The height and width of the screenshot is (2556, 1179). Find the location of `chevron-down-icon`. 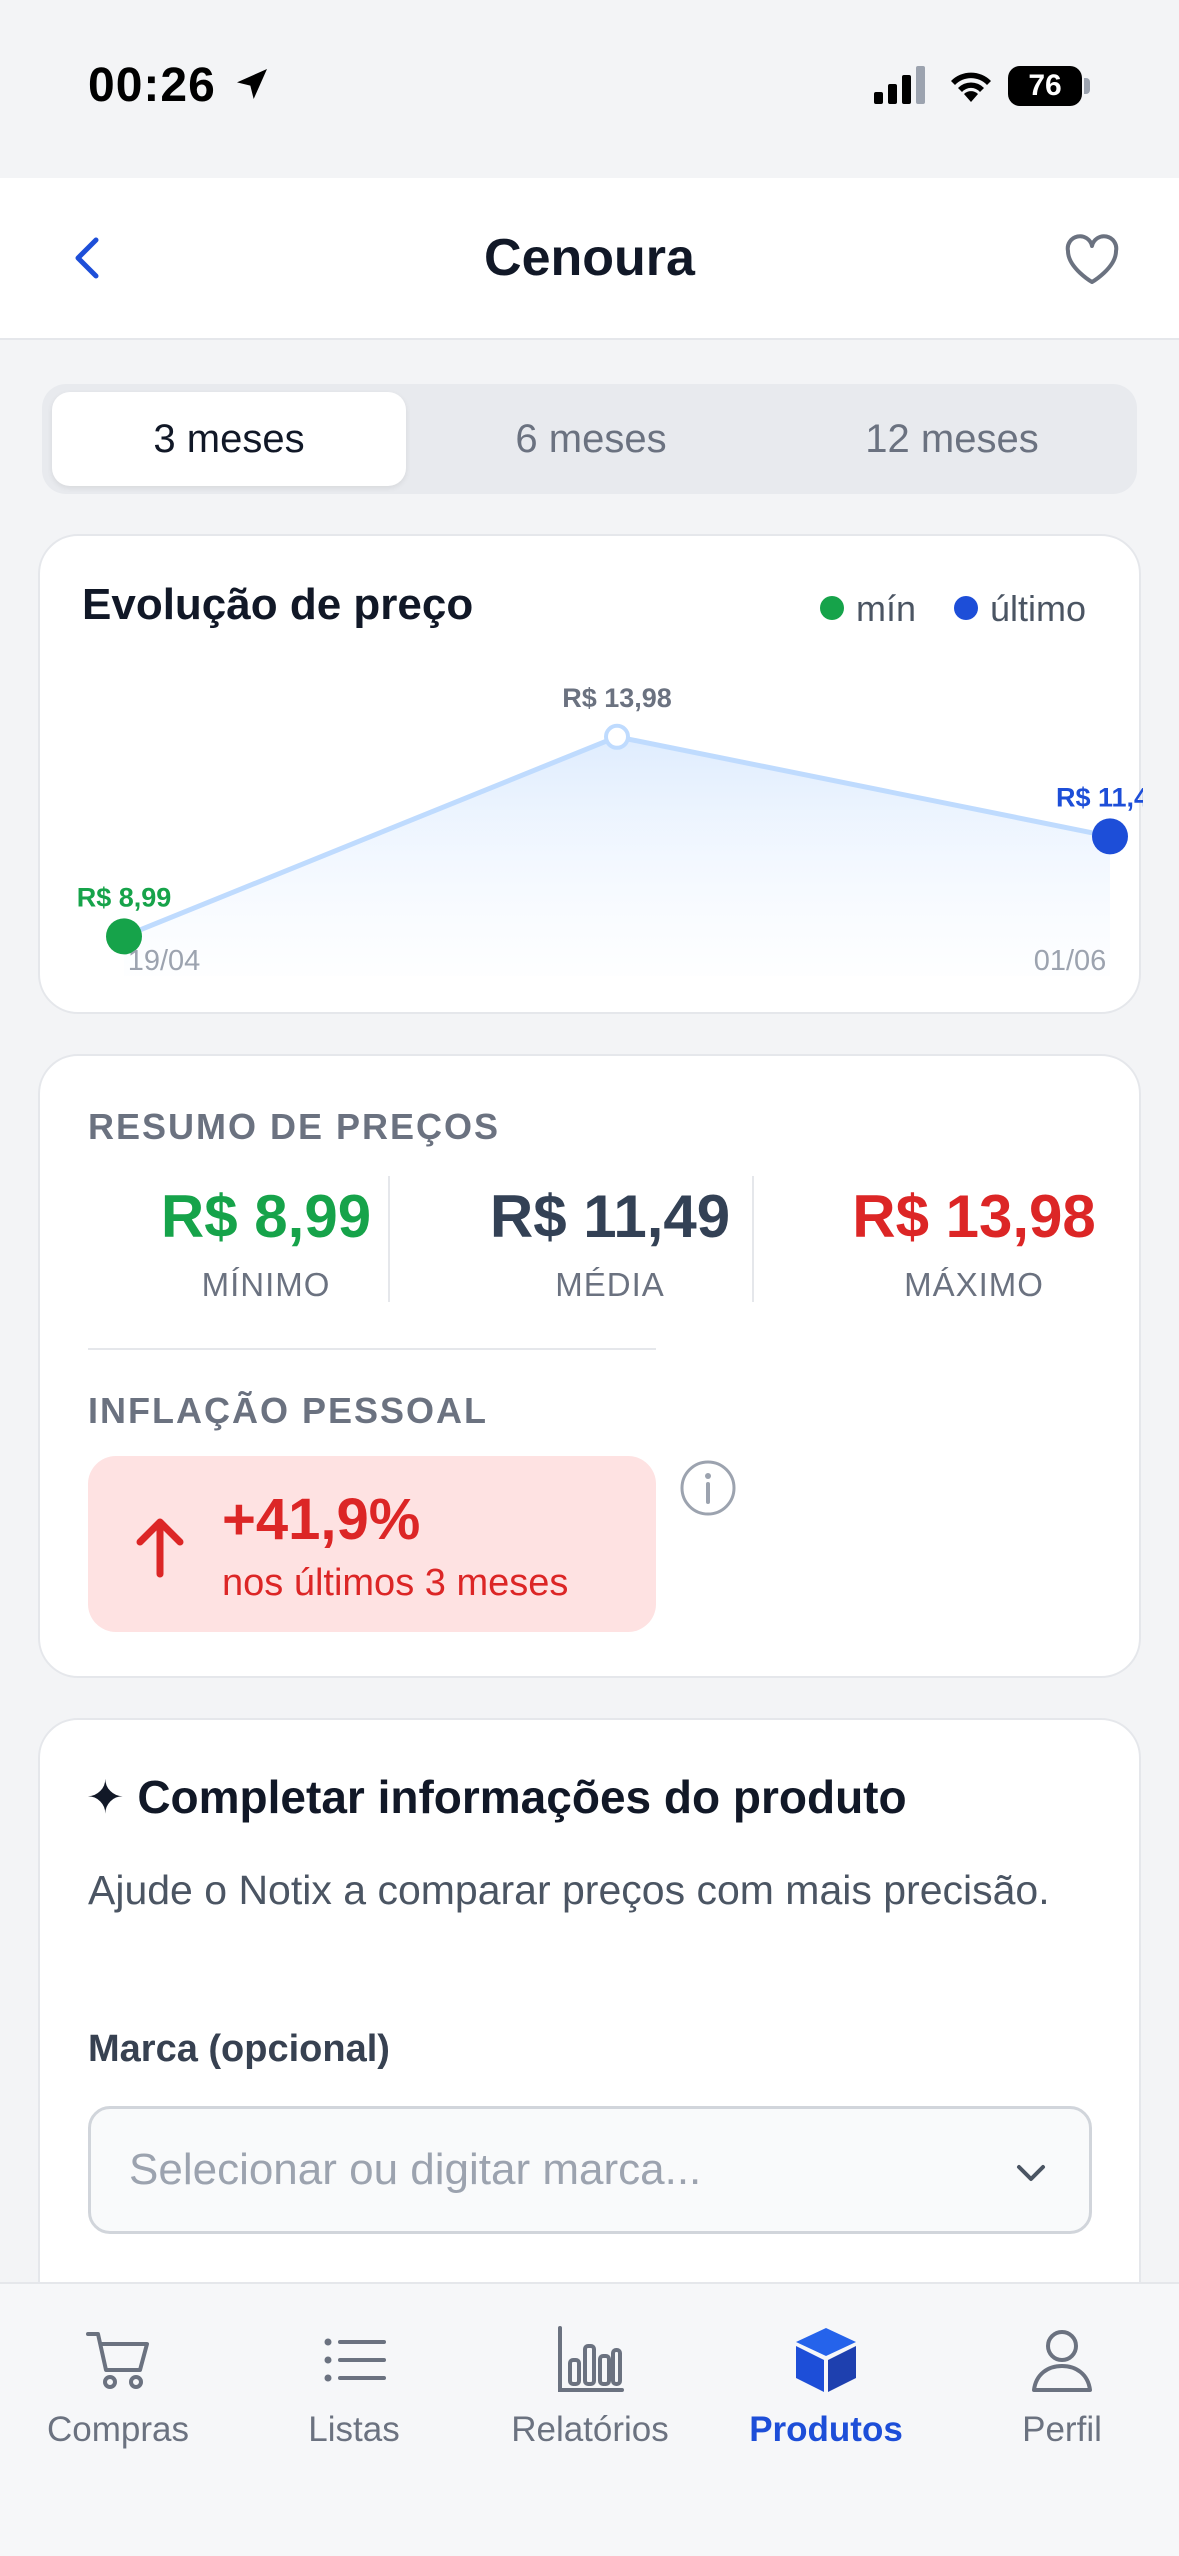

chevron-down-icon is located at coordinates (1031, 2173).